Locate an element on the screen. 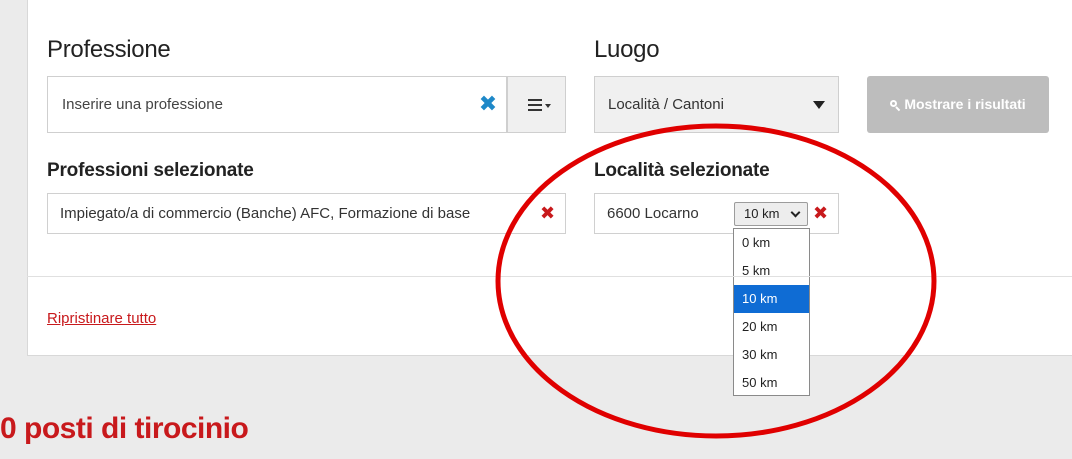 This screenshot has height=459, width=1072. list-menu-icon is located at coordinates (535, 105).